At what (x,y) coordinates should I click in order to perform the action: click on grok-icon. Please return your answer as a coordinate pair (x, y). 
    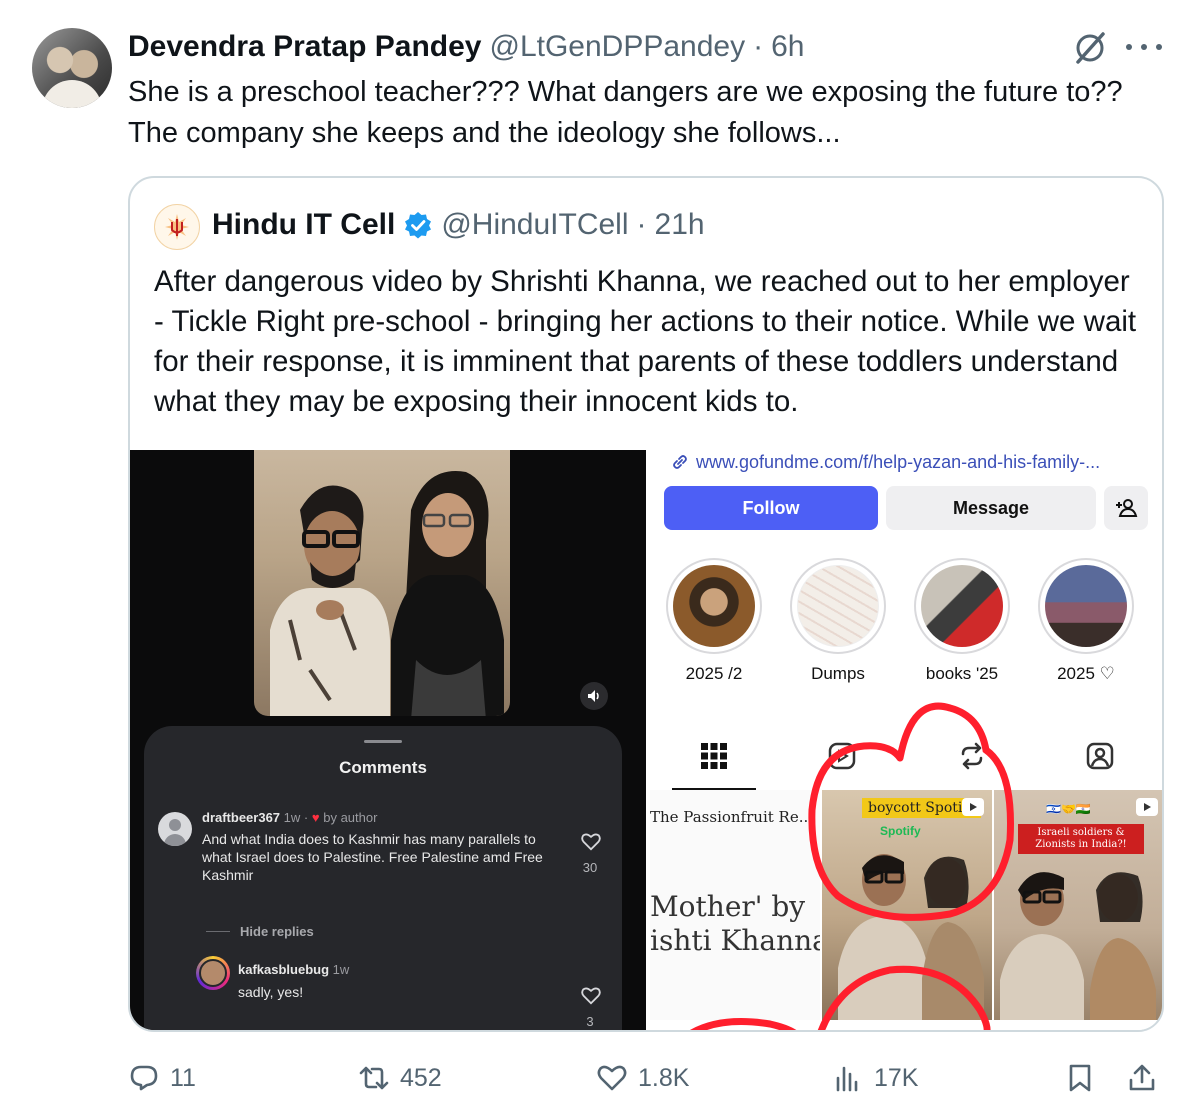
    Looking at the image, I should click on (1090, 48).